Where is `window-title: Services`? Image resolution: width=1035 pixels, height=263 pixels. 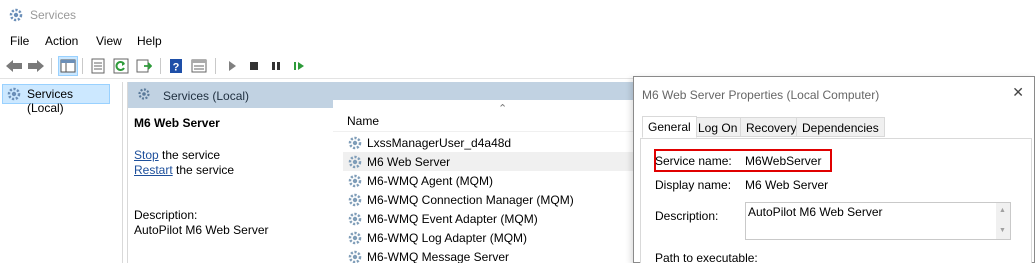 window-title: Services is located at coordinates (53, 15).